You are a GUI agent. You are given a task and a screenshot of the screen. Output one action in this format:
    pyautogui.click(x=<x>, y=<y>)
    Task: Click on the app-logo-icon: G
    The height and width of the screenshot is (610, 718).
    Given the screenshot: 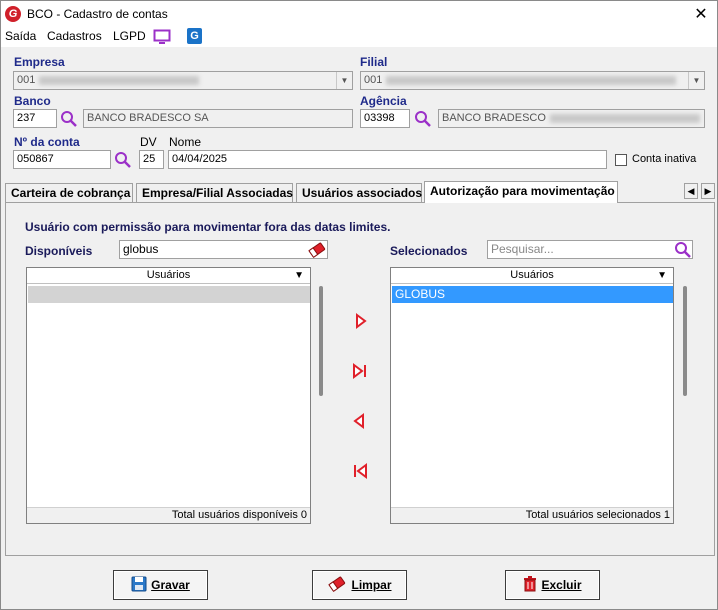 What is the action you would take?
    pyautogui.click(x=13, y=14)
    